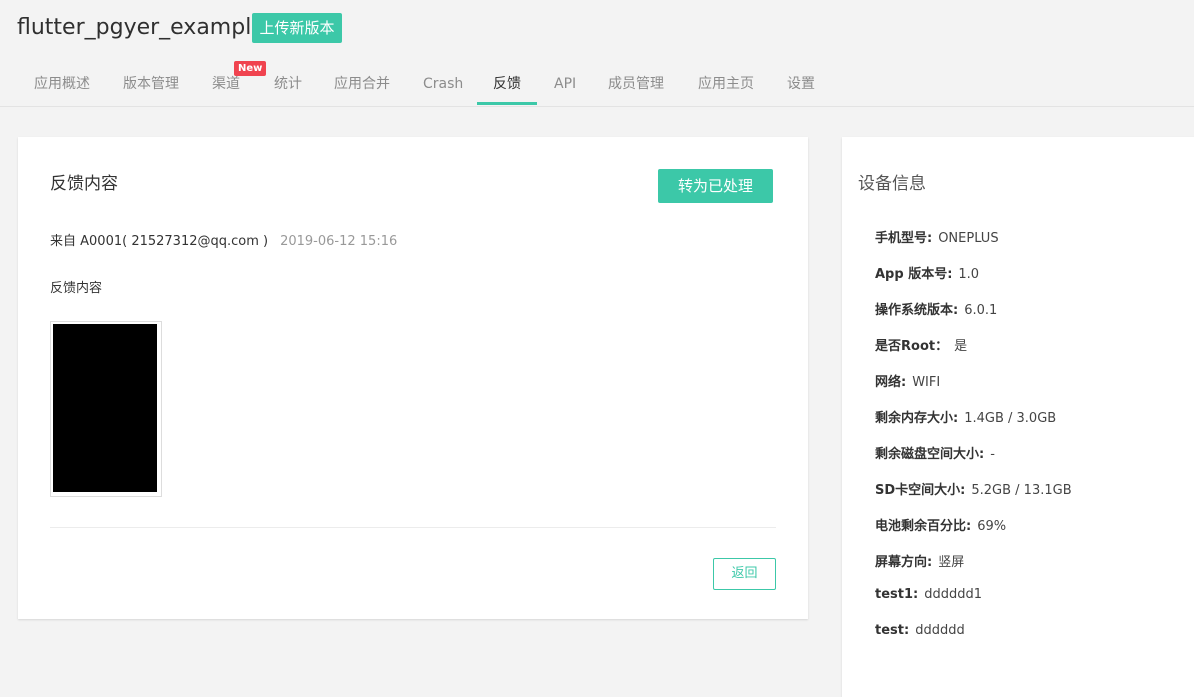  I want to click on device-key: 操作系统版本:, so click(917, 310).